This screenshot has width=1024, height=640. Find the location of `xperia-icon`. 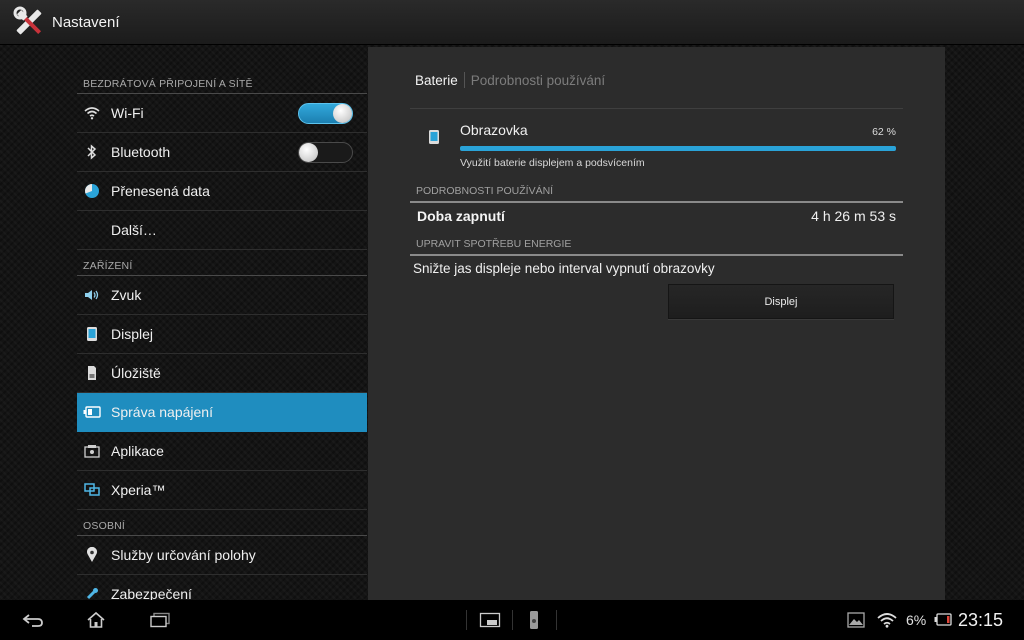

xperia-icon is located at coordinates (92, 490).